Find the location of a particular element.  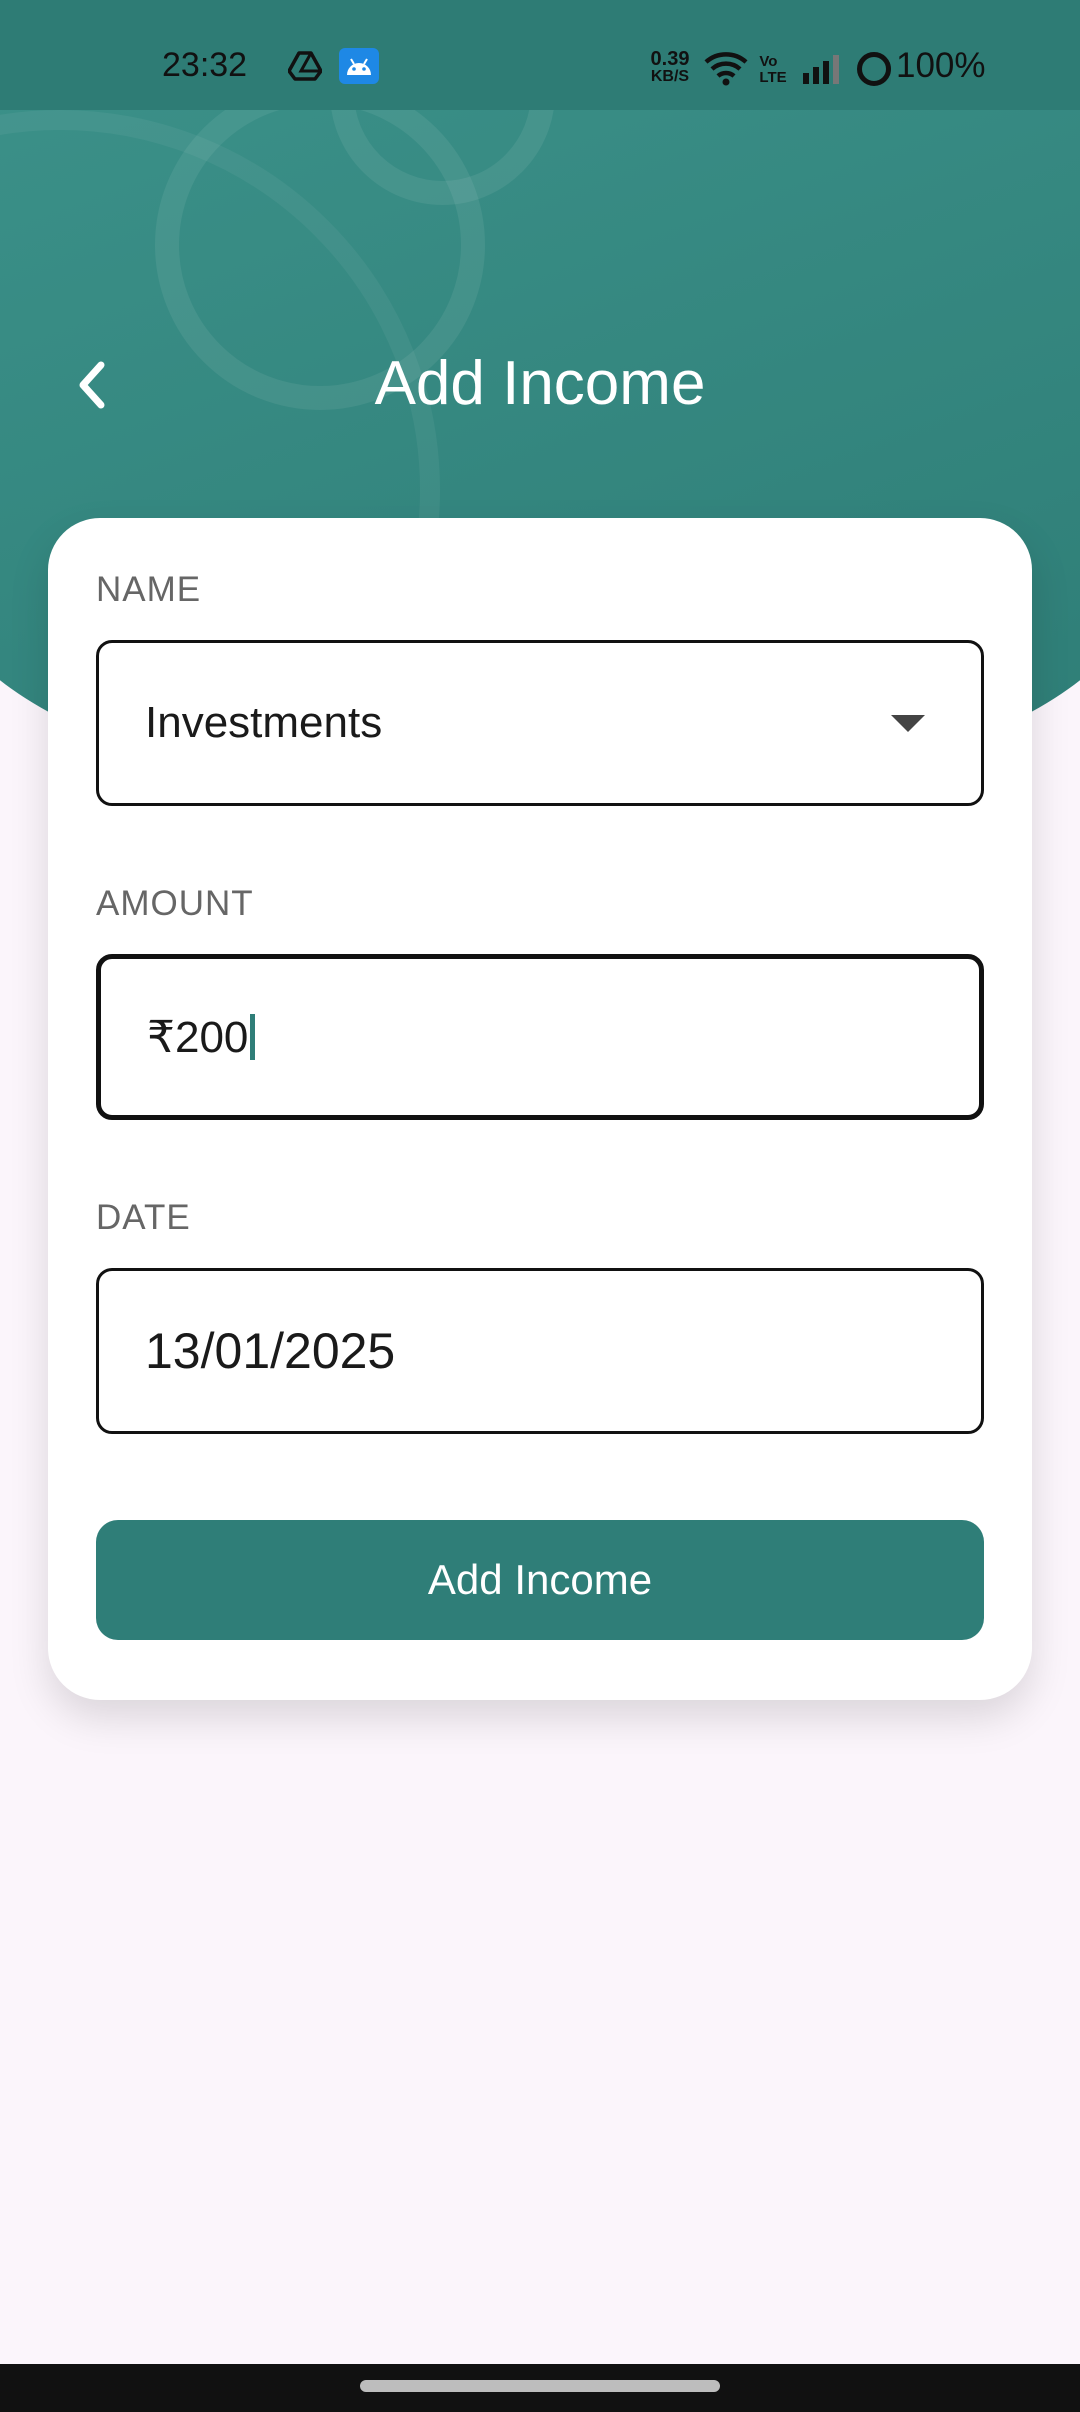

wifi-icon is located at coordinates (726, 68).